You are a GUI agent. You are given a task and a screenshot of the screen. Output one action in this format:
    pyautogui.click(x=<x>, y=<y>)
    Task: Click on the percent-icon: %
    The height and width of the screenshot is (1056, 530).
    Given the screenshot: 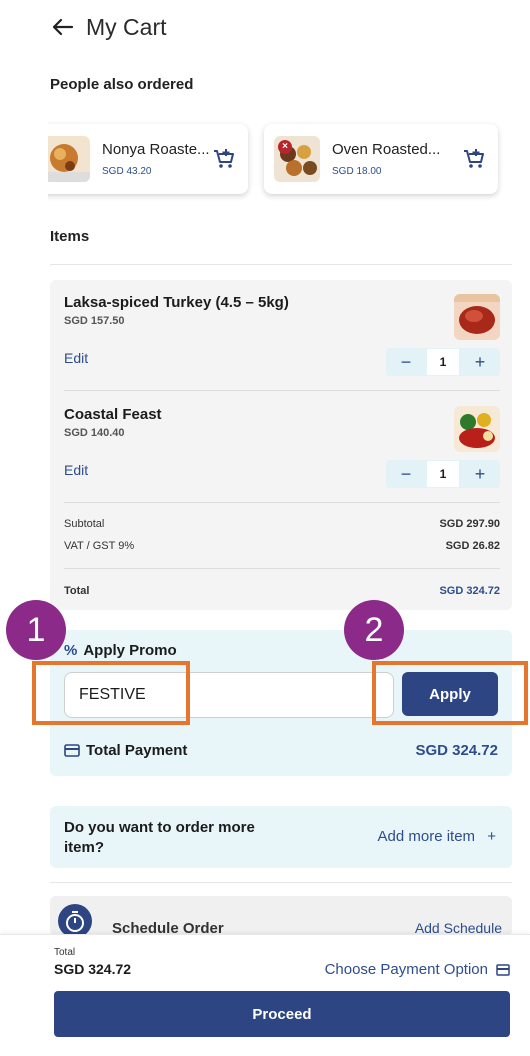 What is the action you would take?
    pyautogui.click(x=71, y=650)
    